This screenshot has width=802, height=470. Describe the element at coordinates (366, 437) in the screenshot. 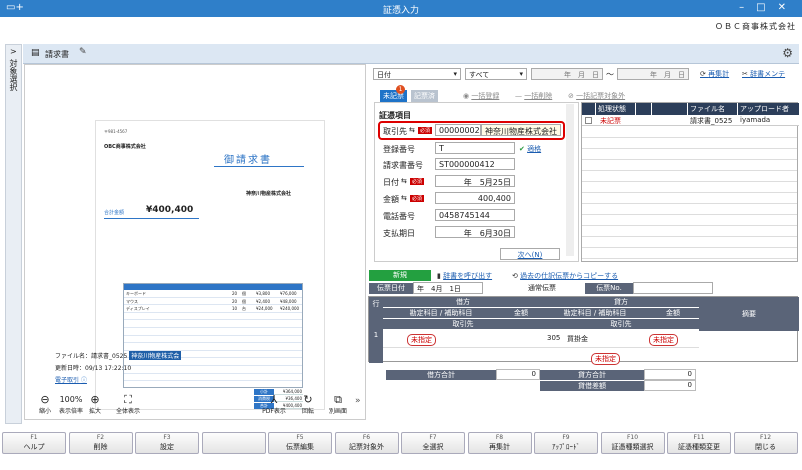

I see `function-key-number: F6` at that location.